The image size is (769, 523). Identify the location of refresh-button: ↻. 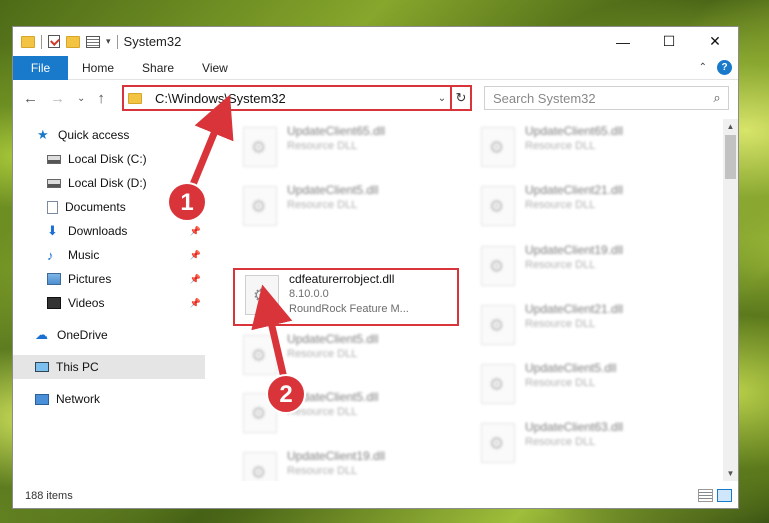
(460, 98).